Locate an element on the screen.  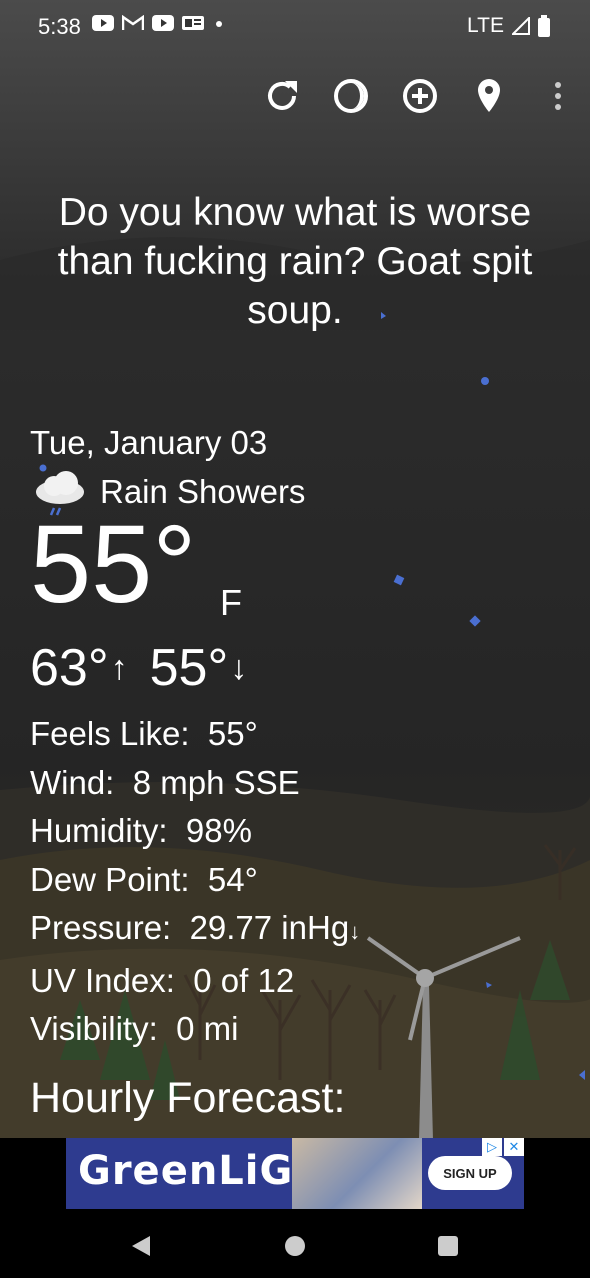
ad-signup-button: SIGN UP is located at coordinates (470, 1173).